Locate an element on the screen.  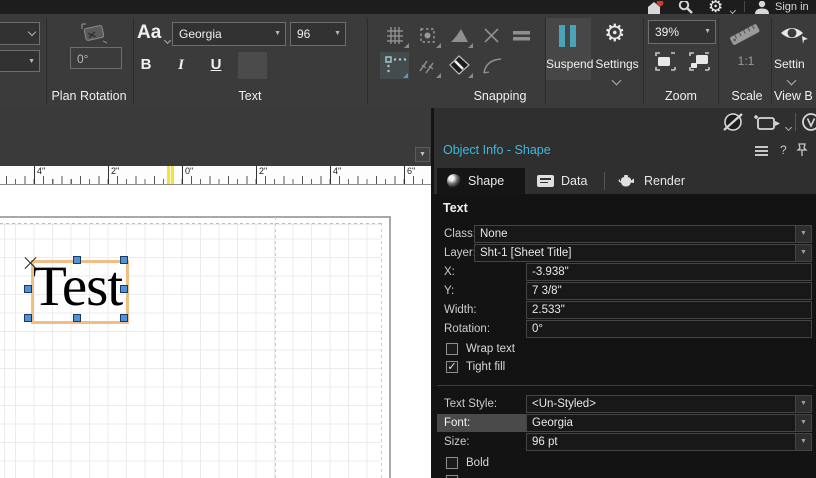
bold-row: Bold is located at coordinates (625, 463).